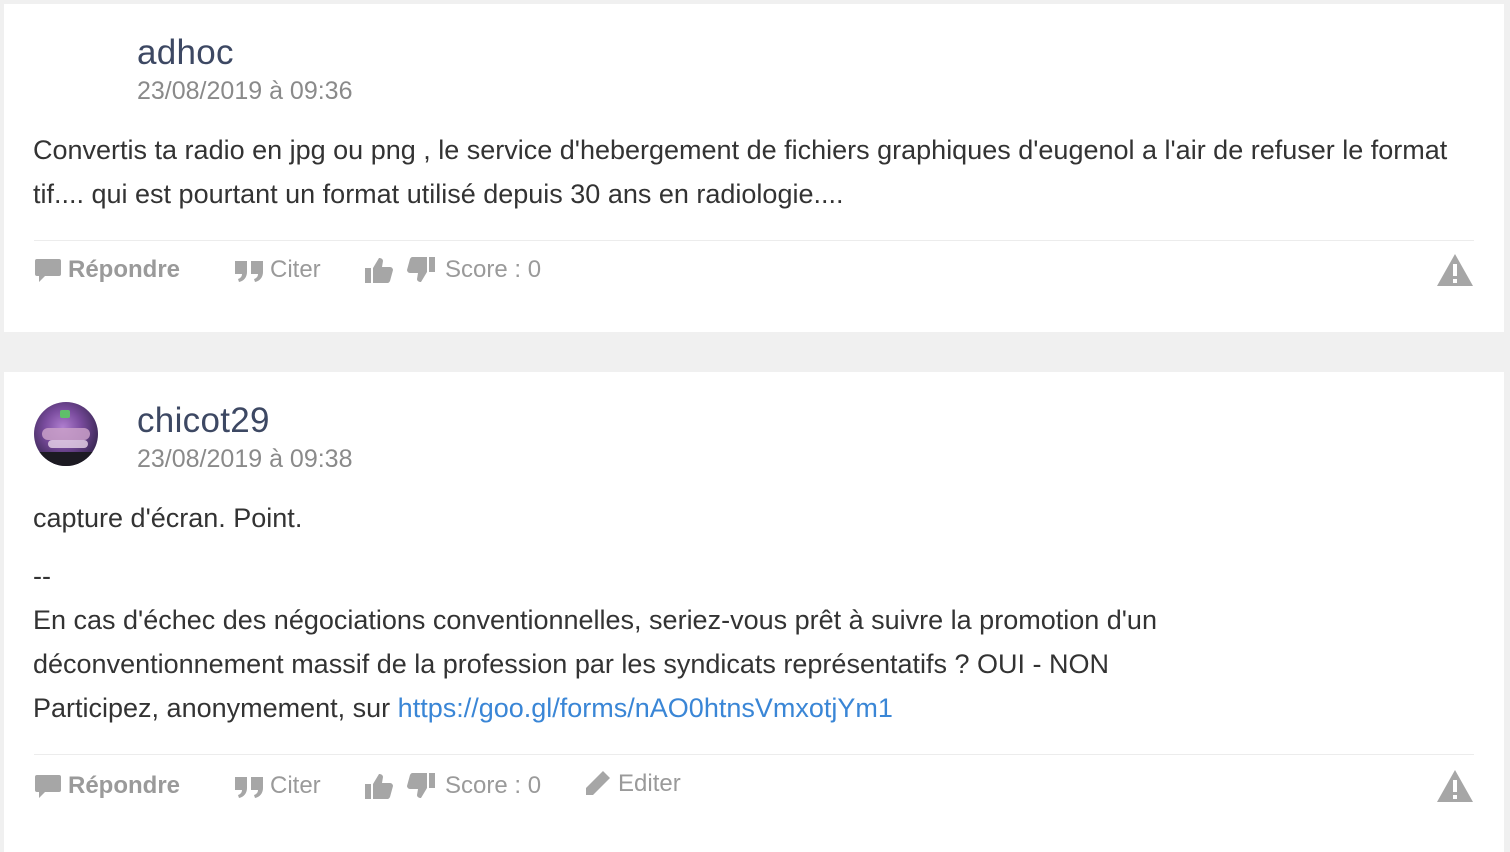 Image resolution: width=1510 pixels, height=852 pixels. What do you see at coordinates (645, 708) in the screenshot?
I see `signature-link: https://goo.gl/forms/nAO0htnsVmxotjYm1` at bounding box center [645, 708].